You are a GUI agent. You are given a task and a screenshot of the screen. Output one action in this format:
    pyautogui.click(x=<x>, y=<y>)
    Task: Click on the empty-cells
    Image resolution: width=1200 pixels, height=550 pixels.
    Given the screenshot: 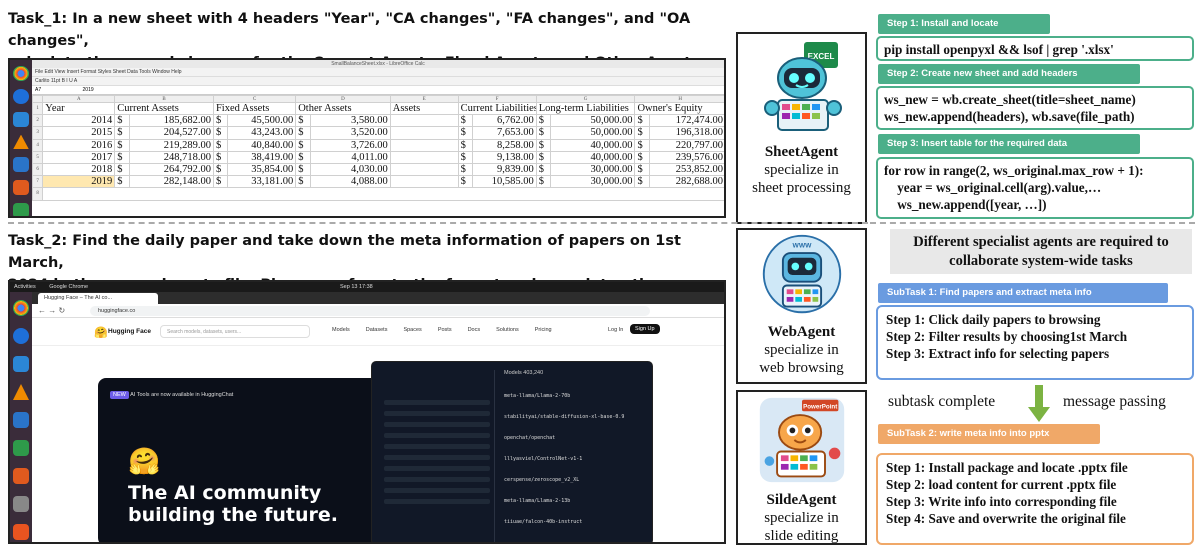 What is the action you would take?
    pyautogui.click(x=383, y=194)
    